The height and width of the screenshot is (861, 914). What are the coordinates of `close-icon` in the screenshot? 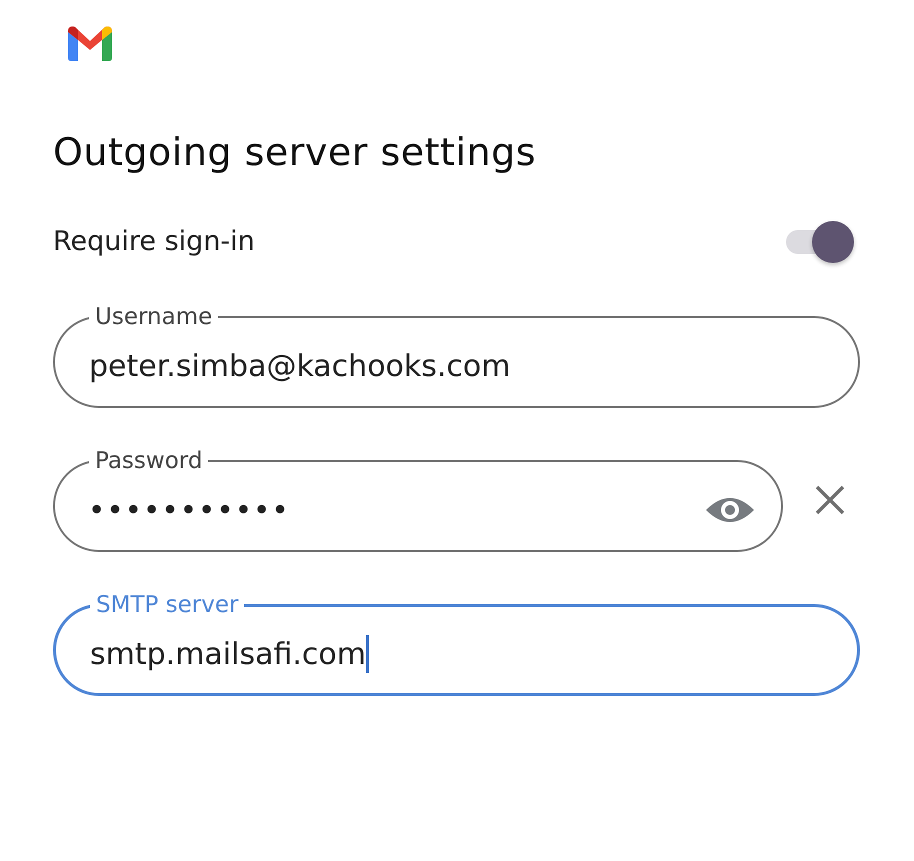 It's located at (830, 500).